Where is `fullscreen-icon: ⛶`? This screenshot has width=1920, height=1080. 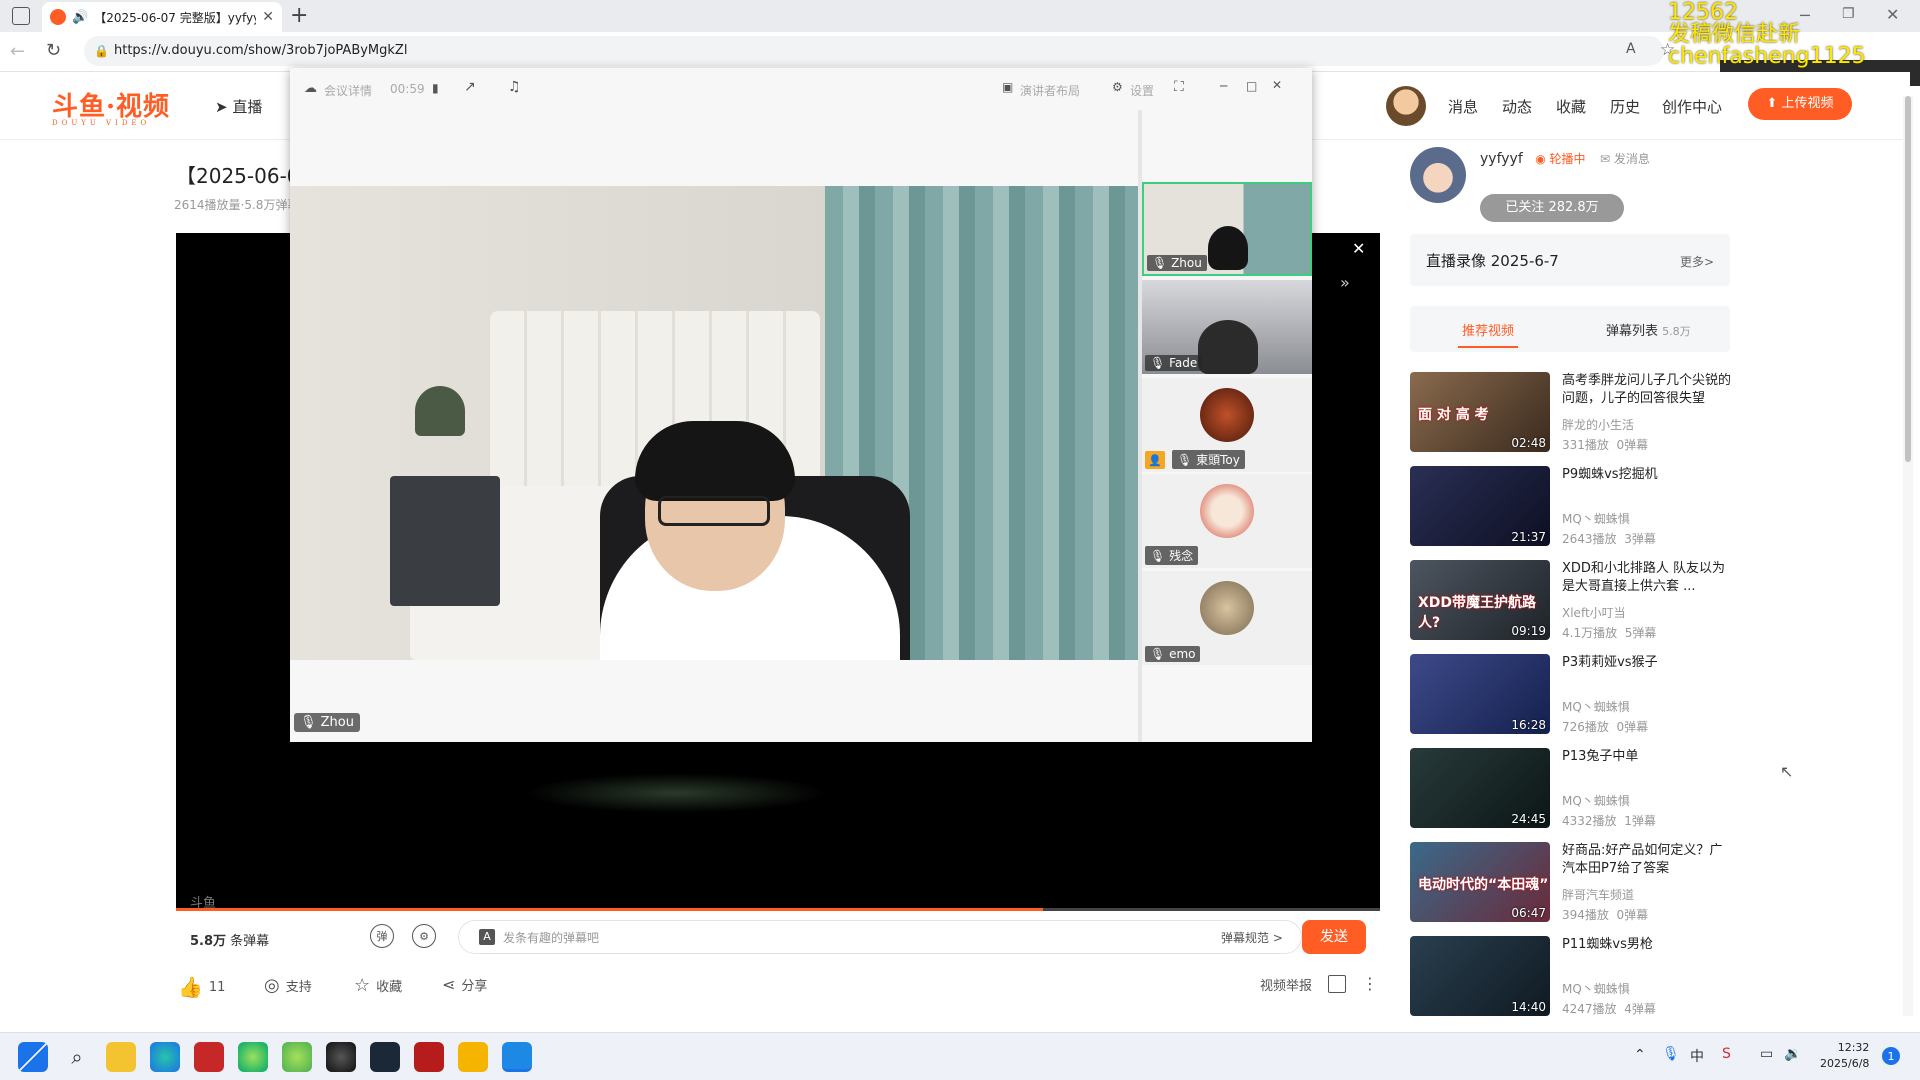
fullscreen-icon: ⛶ is located at coordinates (1179, 87).